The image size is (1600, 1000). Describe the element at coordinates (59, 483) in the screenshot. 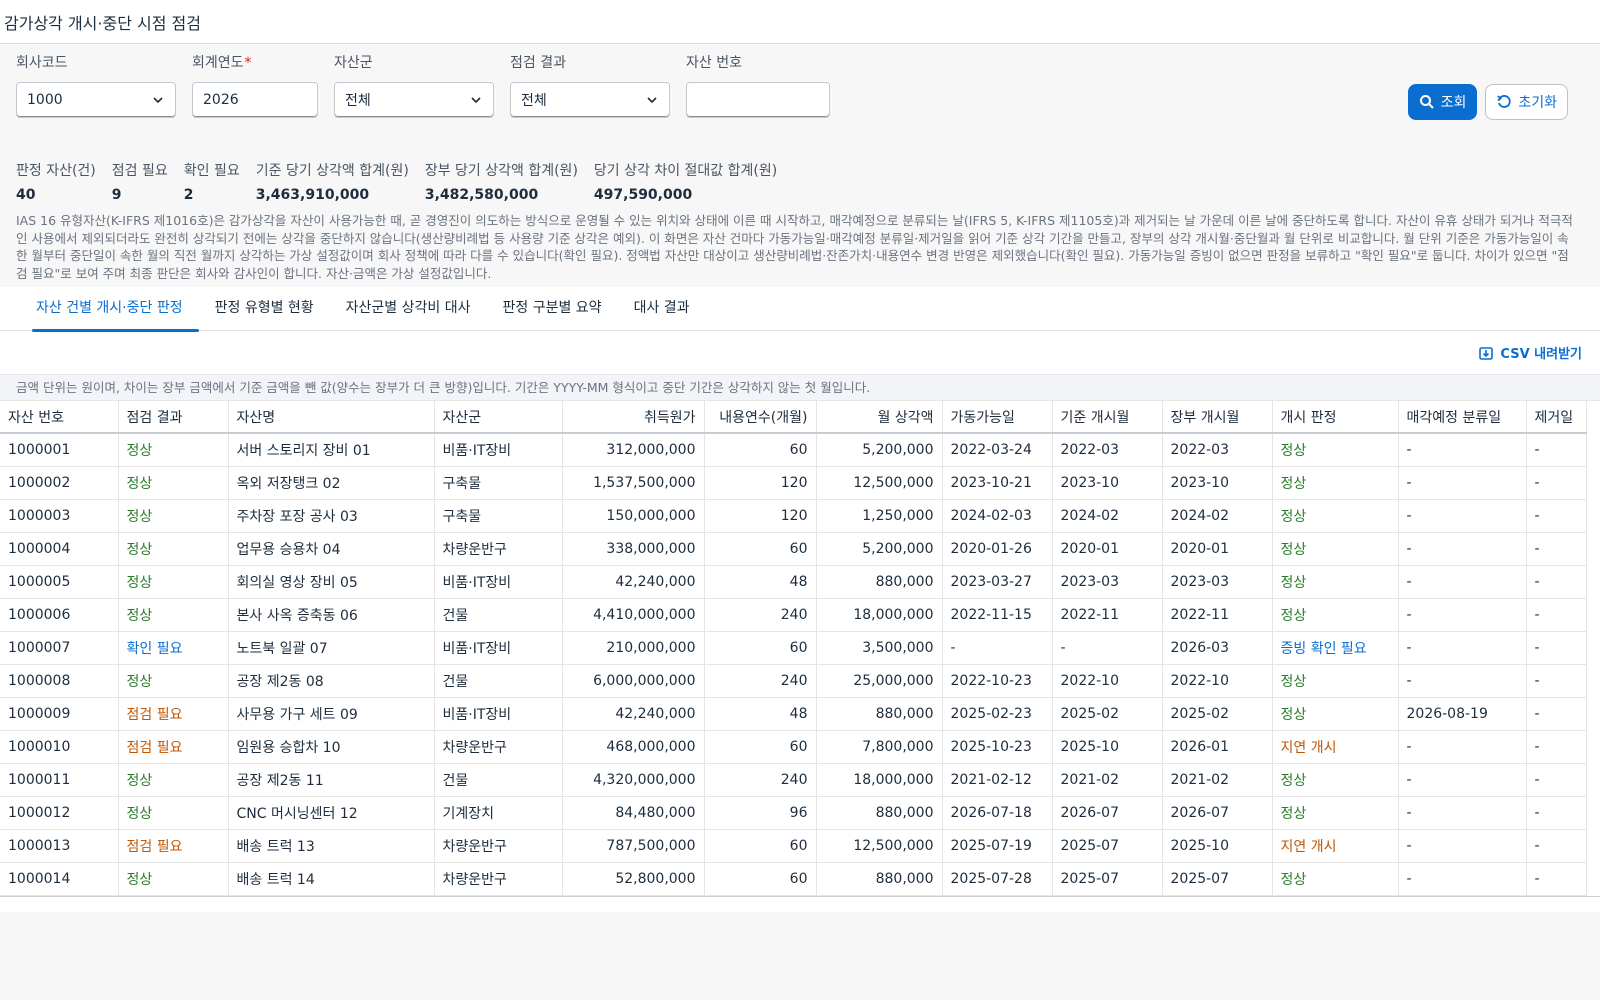

I see `cell-asset-no: 1000002` at that location.